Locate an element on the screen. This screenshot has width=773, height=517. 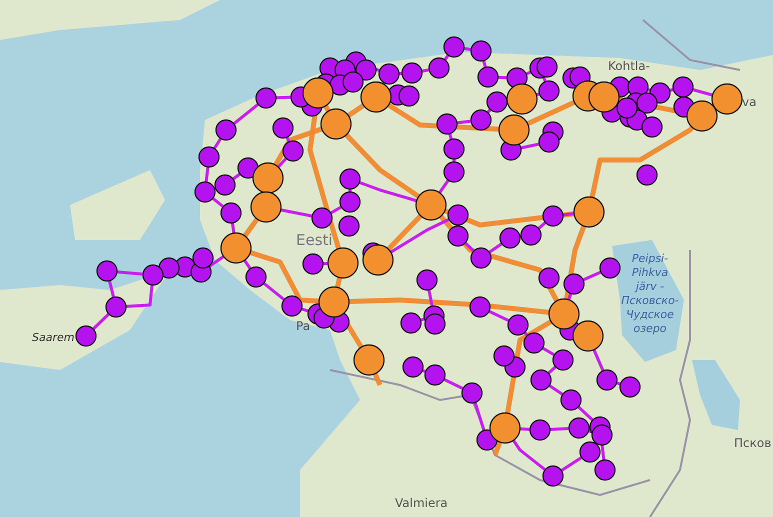
place-label: Псков is located at coordinates (753, 443).